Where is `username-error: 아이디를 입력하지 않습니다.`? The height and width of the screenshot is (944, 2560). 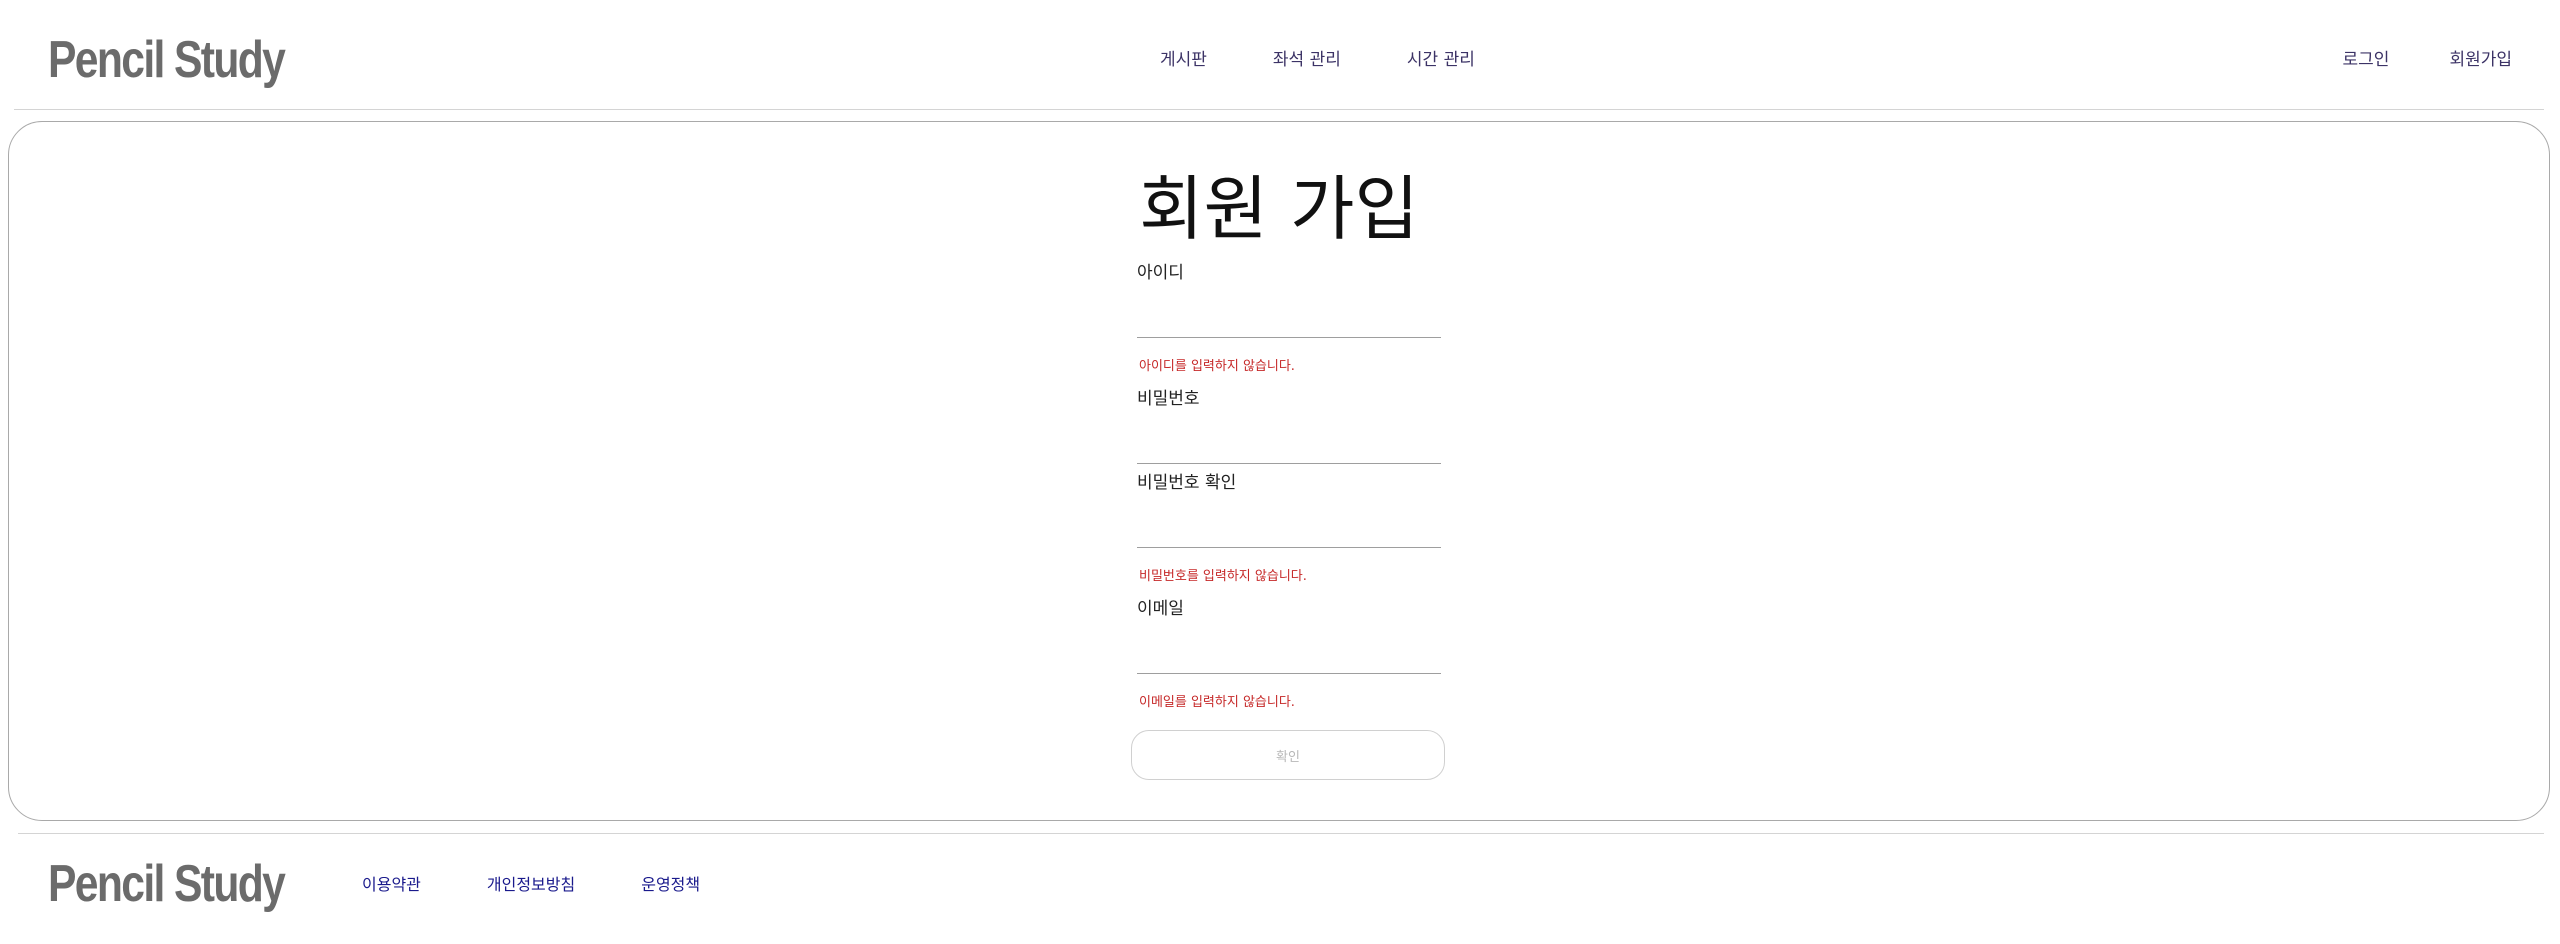 username-error: 아이디를 입력하지 않습니다. is located at coordinates (1217, 366).